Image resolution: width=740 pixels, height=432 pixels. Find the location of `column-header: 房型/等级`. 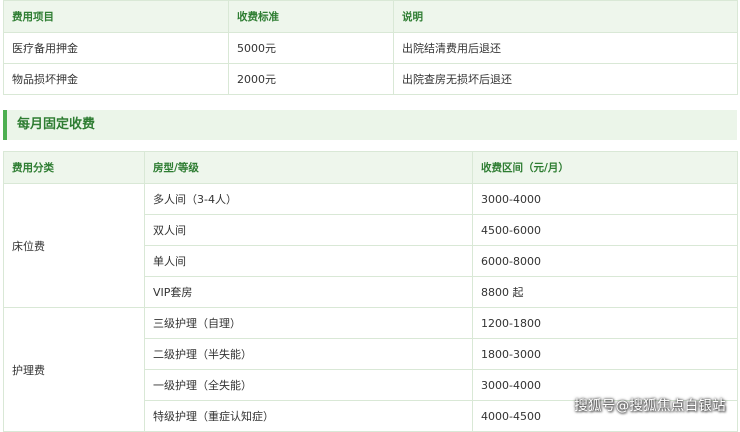

column-header: 房型/等级 is located at coordinates (308, 167).